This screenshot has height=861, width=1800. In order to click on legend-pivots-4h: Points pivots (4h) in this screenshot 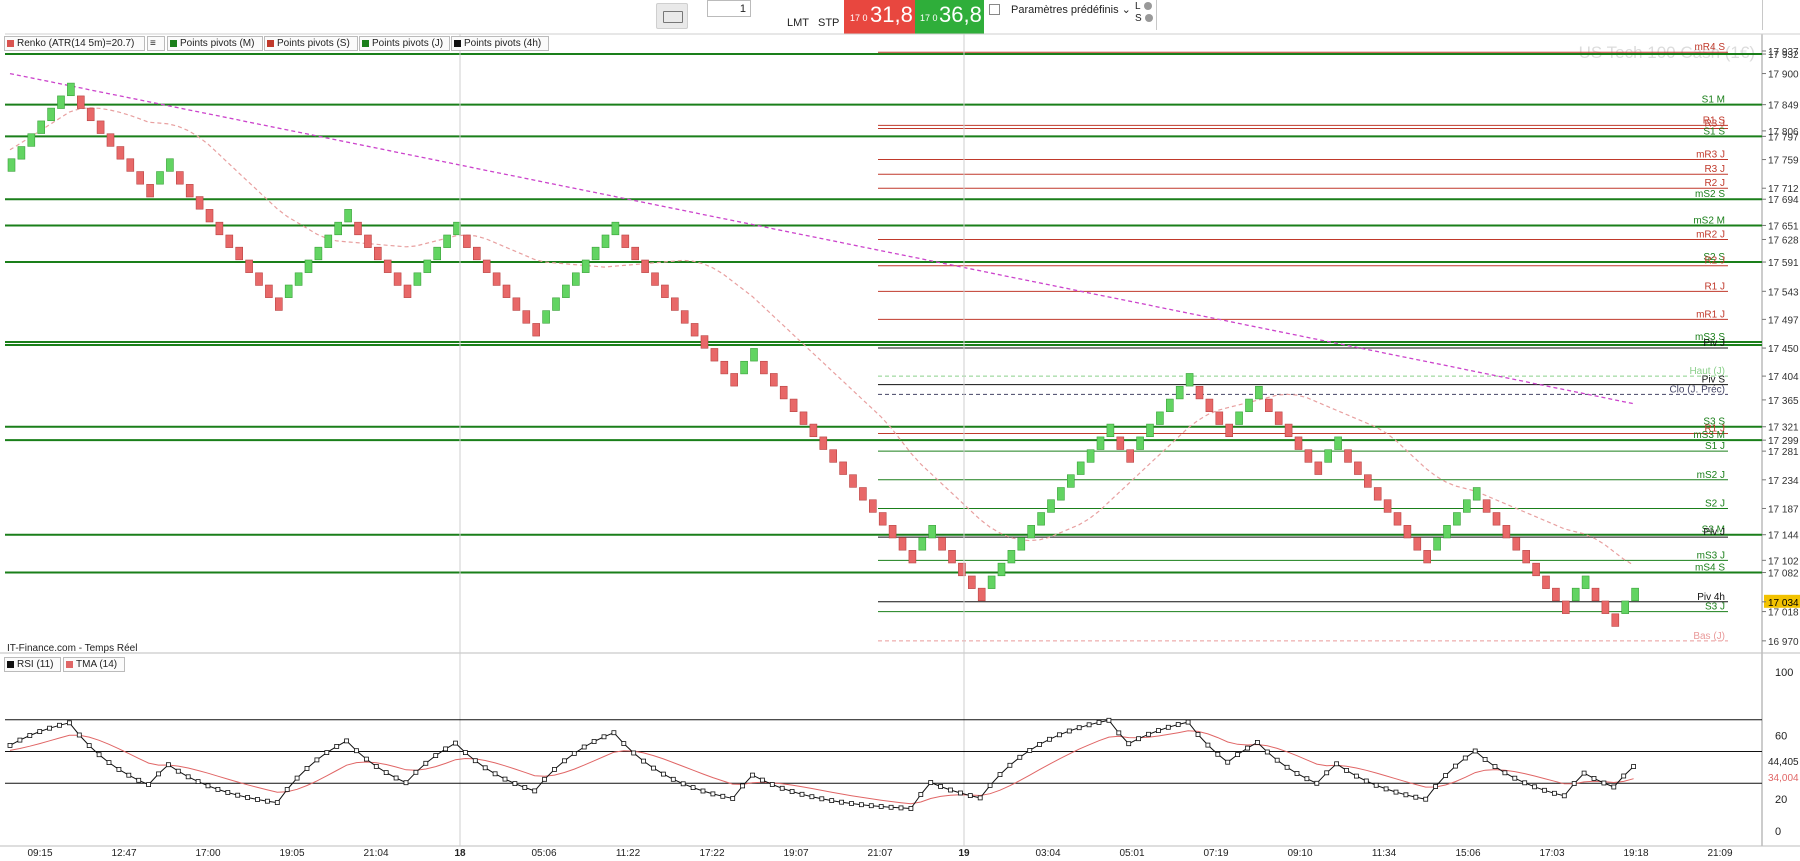, I will do `click(500, 43)`.